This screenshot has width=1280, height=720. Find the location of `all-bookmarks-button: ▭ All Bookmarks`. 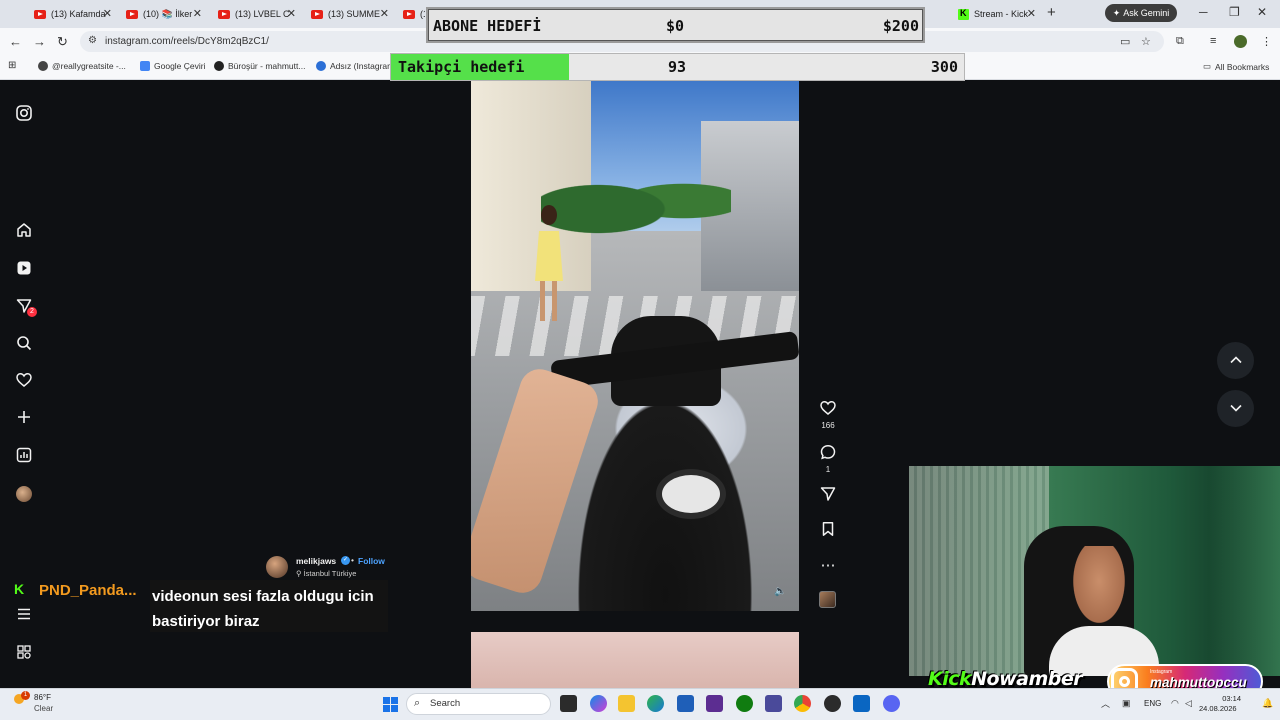

all-bookmarks-button: ▭ All Bookmarks is located at coordinates (1236, 66).